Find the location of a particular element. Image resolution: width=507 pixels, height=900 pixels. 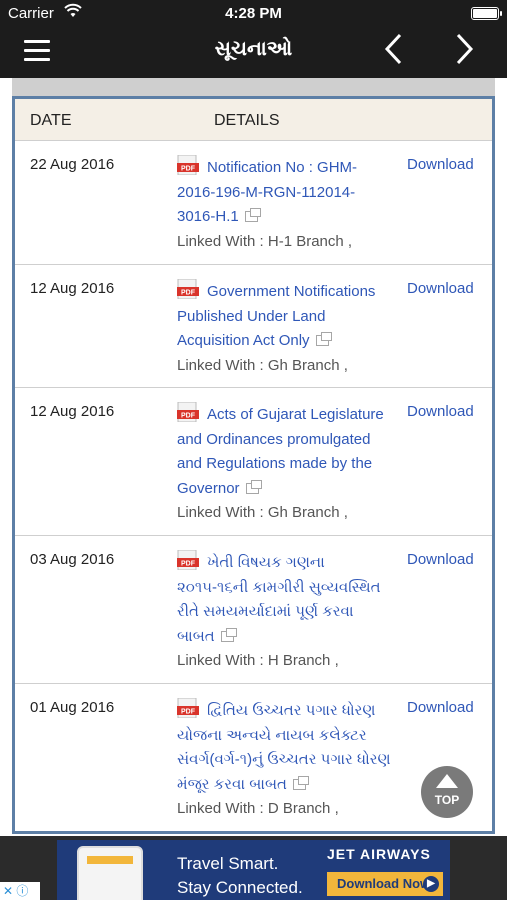

ad-cta-label: Download Now is located at coordinates (384, 883).